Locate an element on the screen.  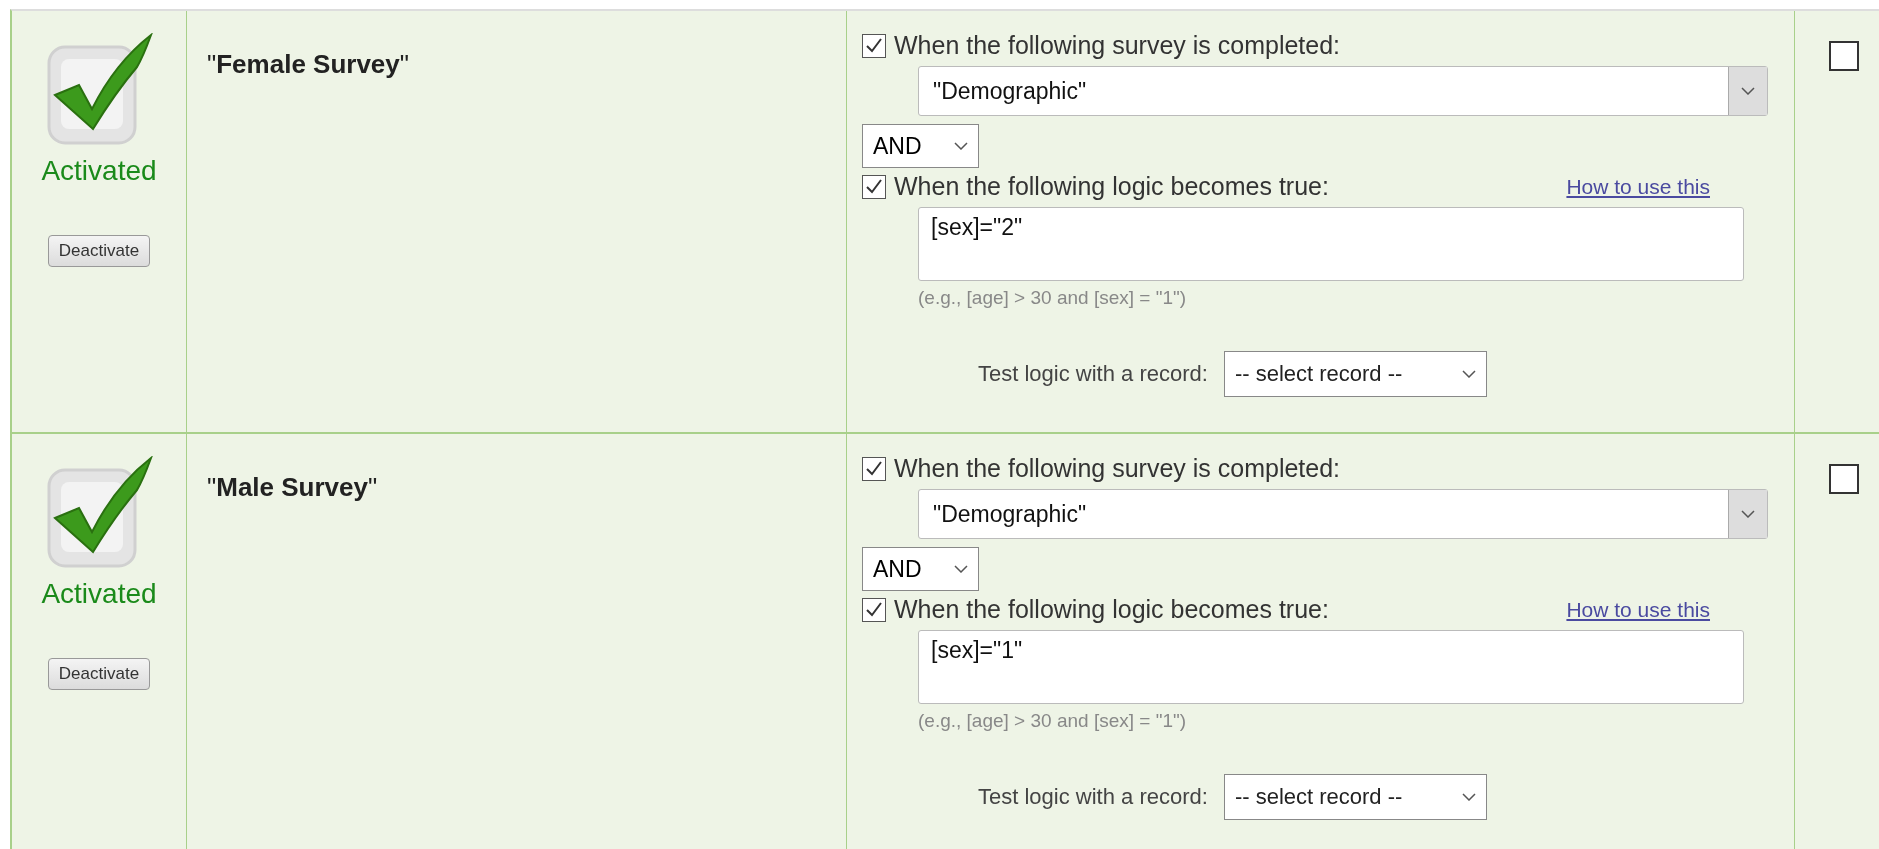
survey-title: "Male Survey" is located at coordinates (293, 487).